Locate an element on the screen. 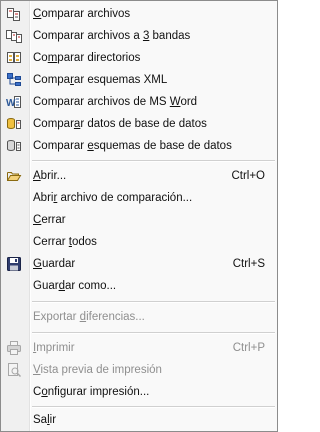 This screenshot has height=432, width=320. compare-files-icon is located at coordinates (14, 14).